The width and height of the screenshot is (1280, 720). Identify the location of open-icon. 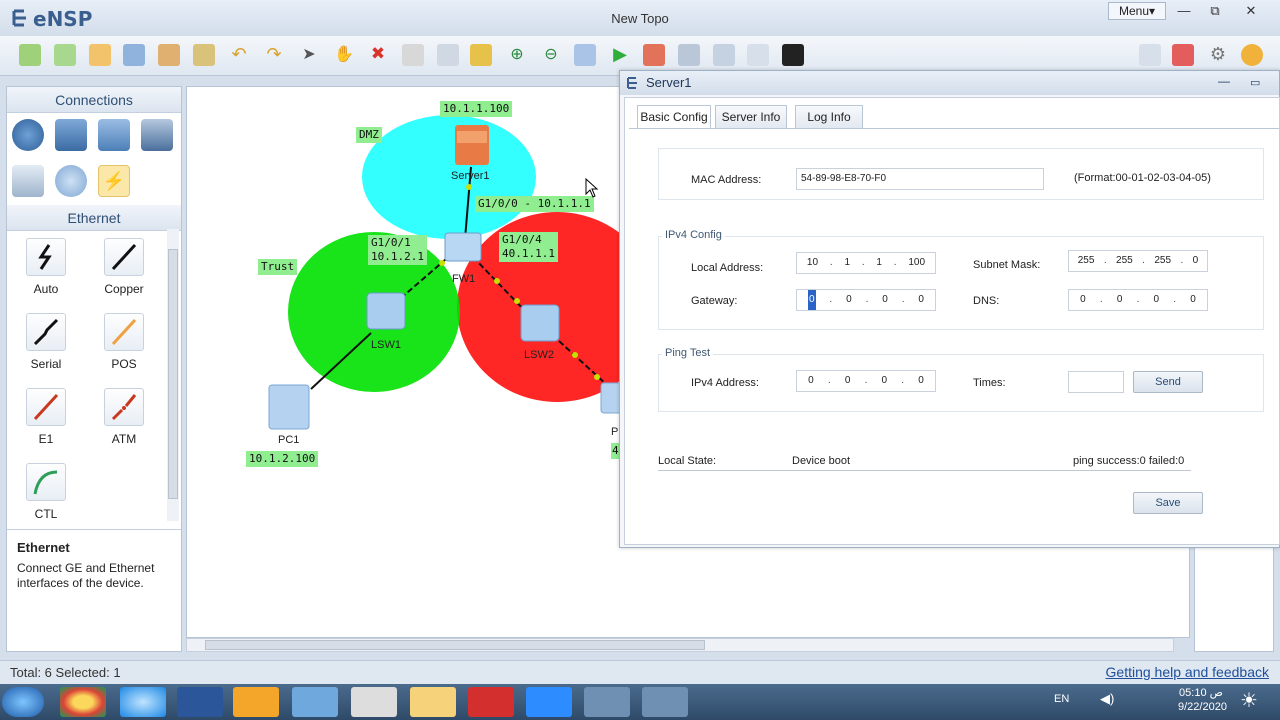
(100, 55).